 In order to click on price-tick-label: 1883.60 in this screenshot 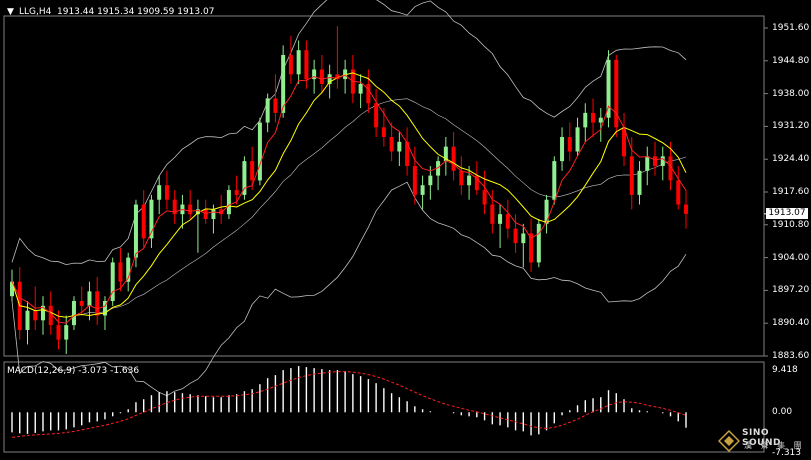, I will do `click(791, 356)`.